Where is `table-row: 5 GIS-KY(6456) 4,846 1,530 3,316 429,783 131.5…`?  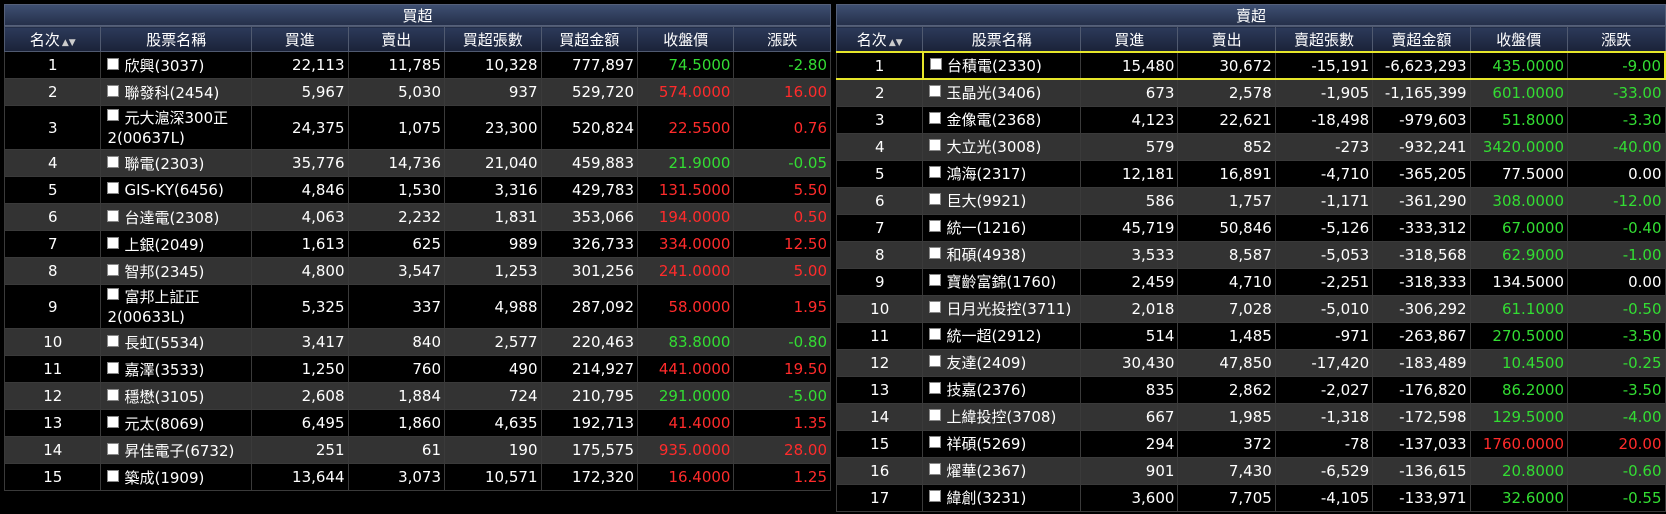
table-row: 5 GIS-KY(6456) 4,846 1,530 3,316 429,783 131.5… is located at coordinates (417, 190).